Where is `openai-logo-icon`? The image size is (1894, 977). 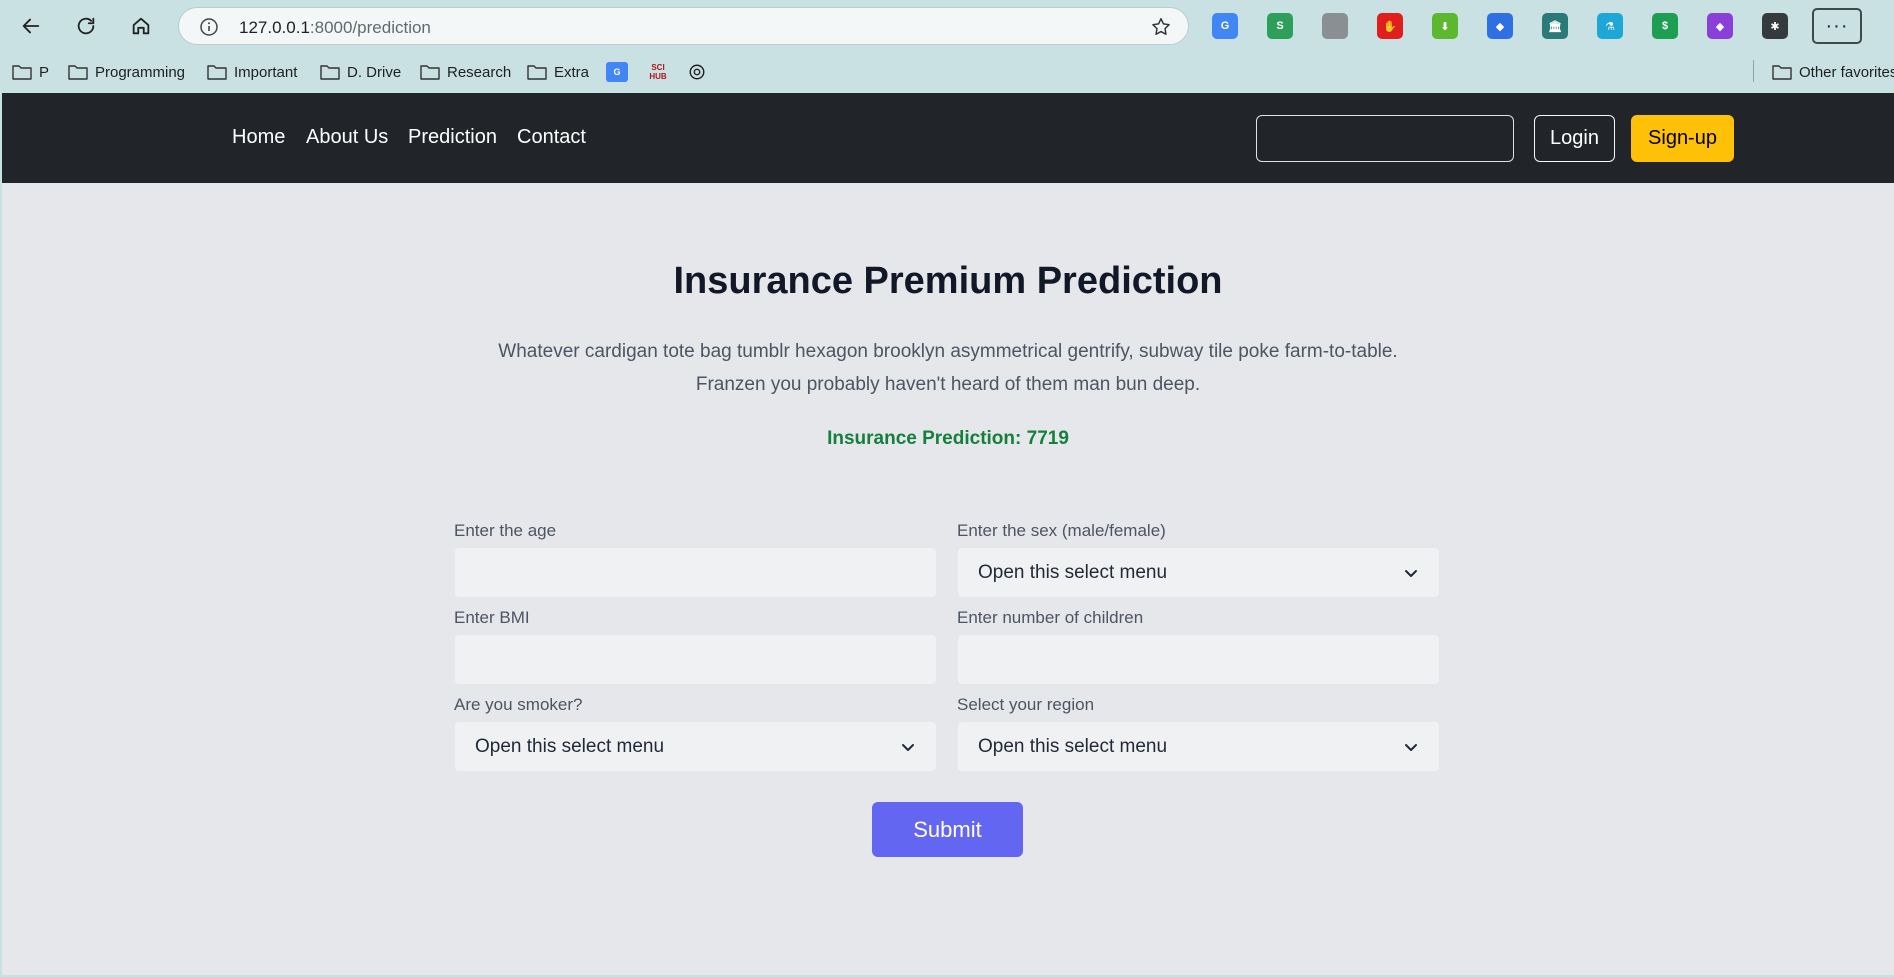 openai-logo-icon is located at coordinates (697, 72).